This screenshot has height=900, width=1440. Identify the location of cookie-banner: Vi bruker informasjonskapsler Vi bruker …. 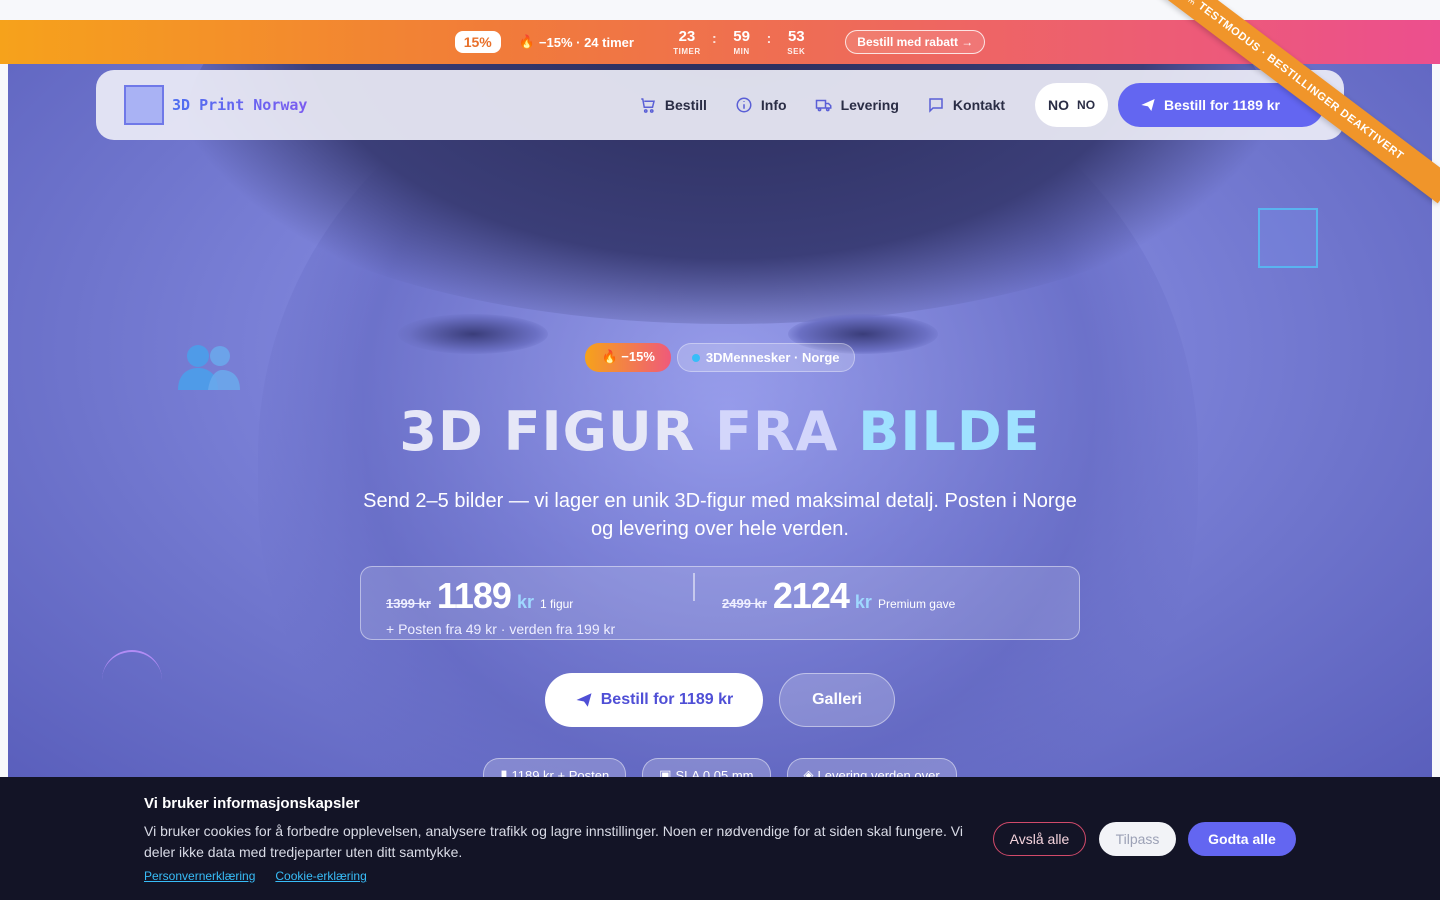
(720, 838).